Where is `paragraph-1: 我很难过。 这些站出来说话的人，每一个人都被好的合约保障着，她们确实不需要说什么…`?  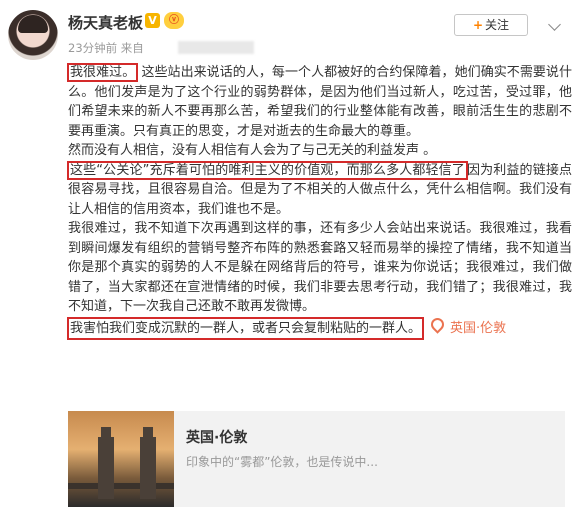
paragraph-1: 我很难过。 这些站出来说话的人，每一个人都被好的合约保障着，她们确实不需要说什么… is located at coordinates (319, 102).